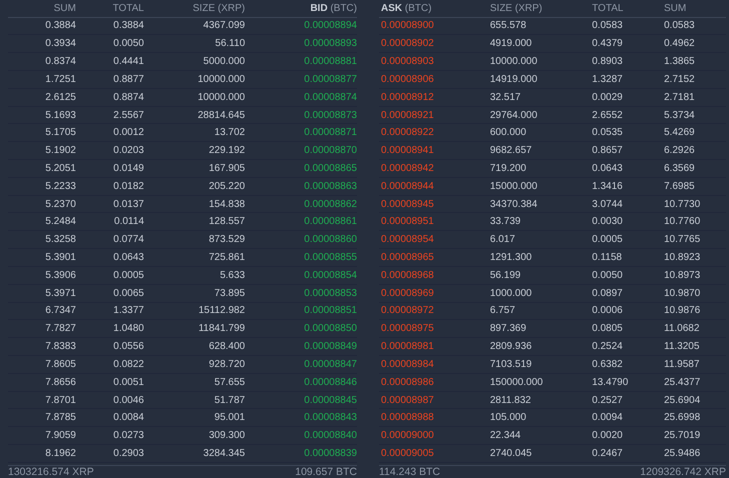  What do you see at coordinates (128, 44) in the screenshot?
I see `table-cell-text: 0.0050` at bounding box center [128, 44].